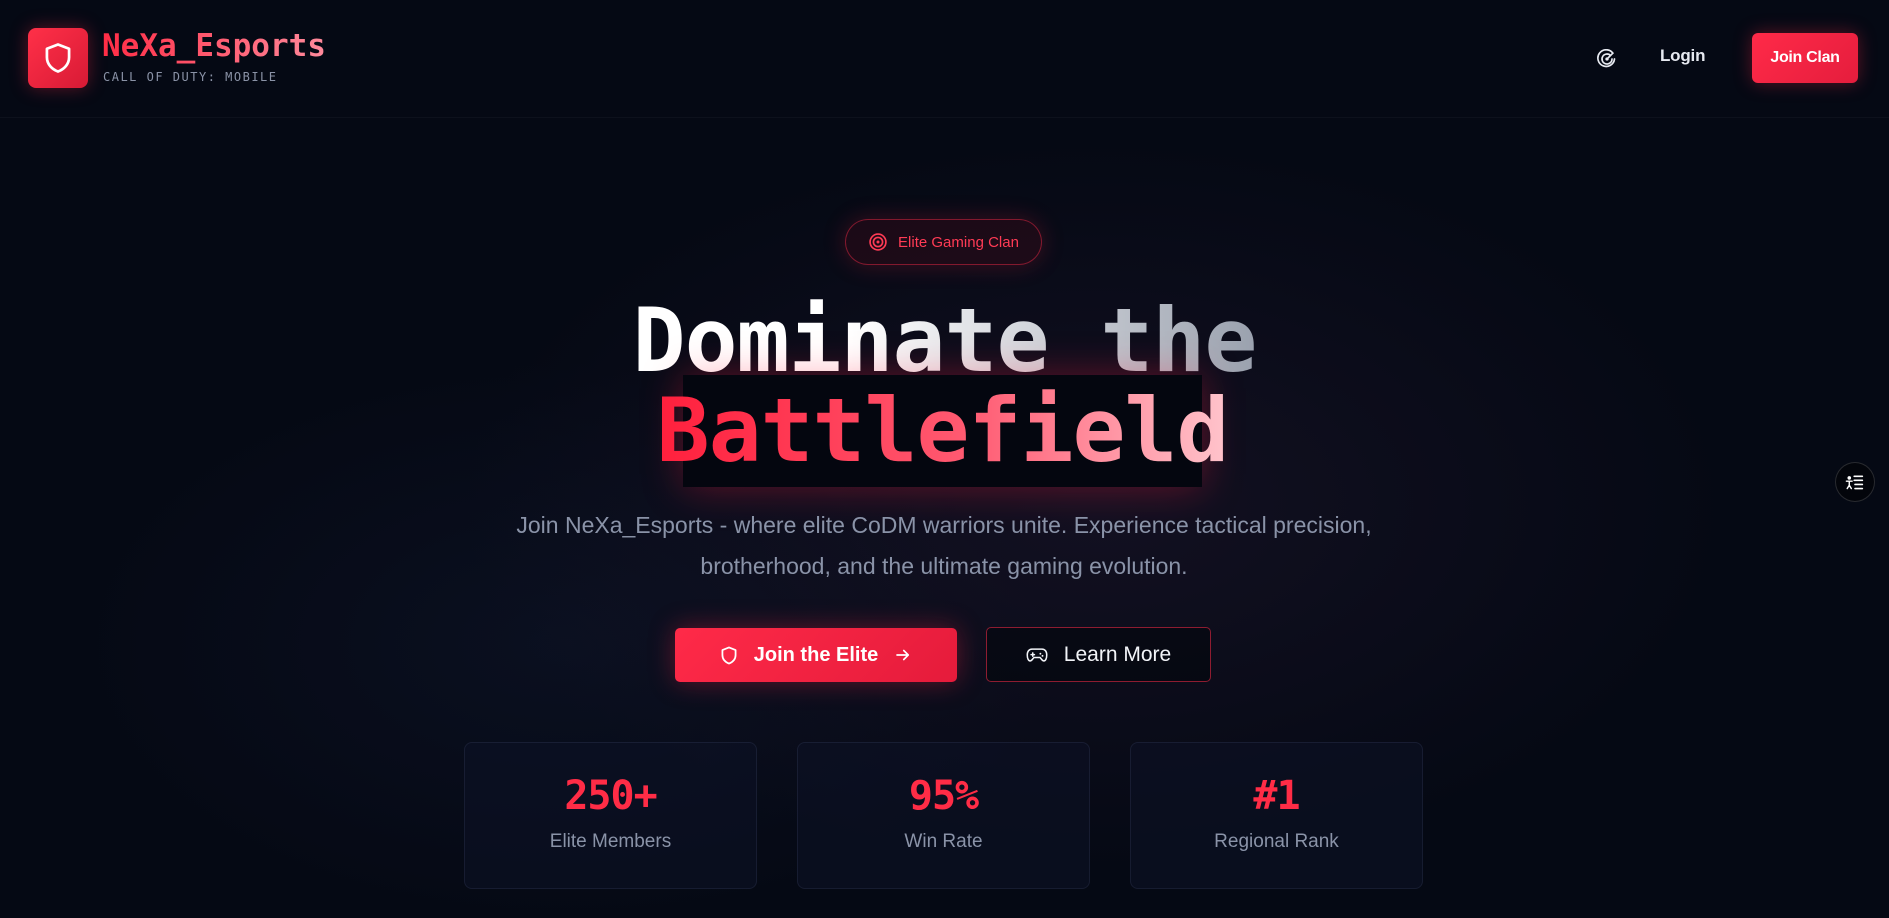 This screenshot has height=918, width=1889. I want to click on join-clan-button: Join Clan, so click(1805, 58).